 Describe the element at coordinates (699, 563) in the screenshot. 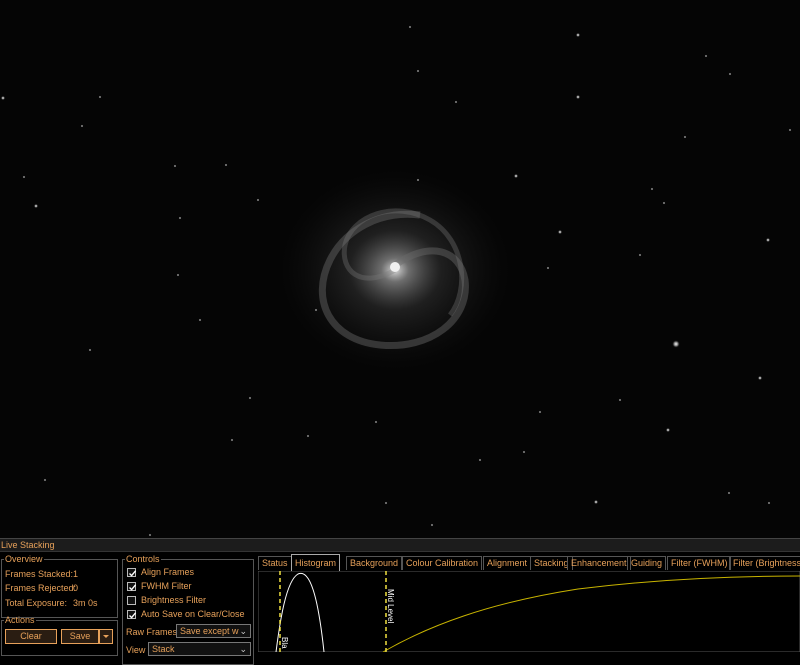

I see `tab-filter-fwhm: Filter (FWHM)` at that location.